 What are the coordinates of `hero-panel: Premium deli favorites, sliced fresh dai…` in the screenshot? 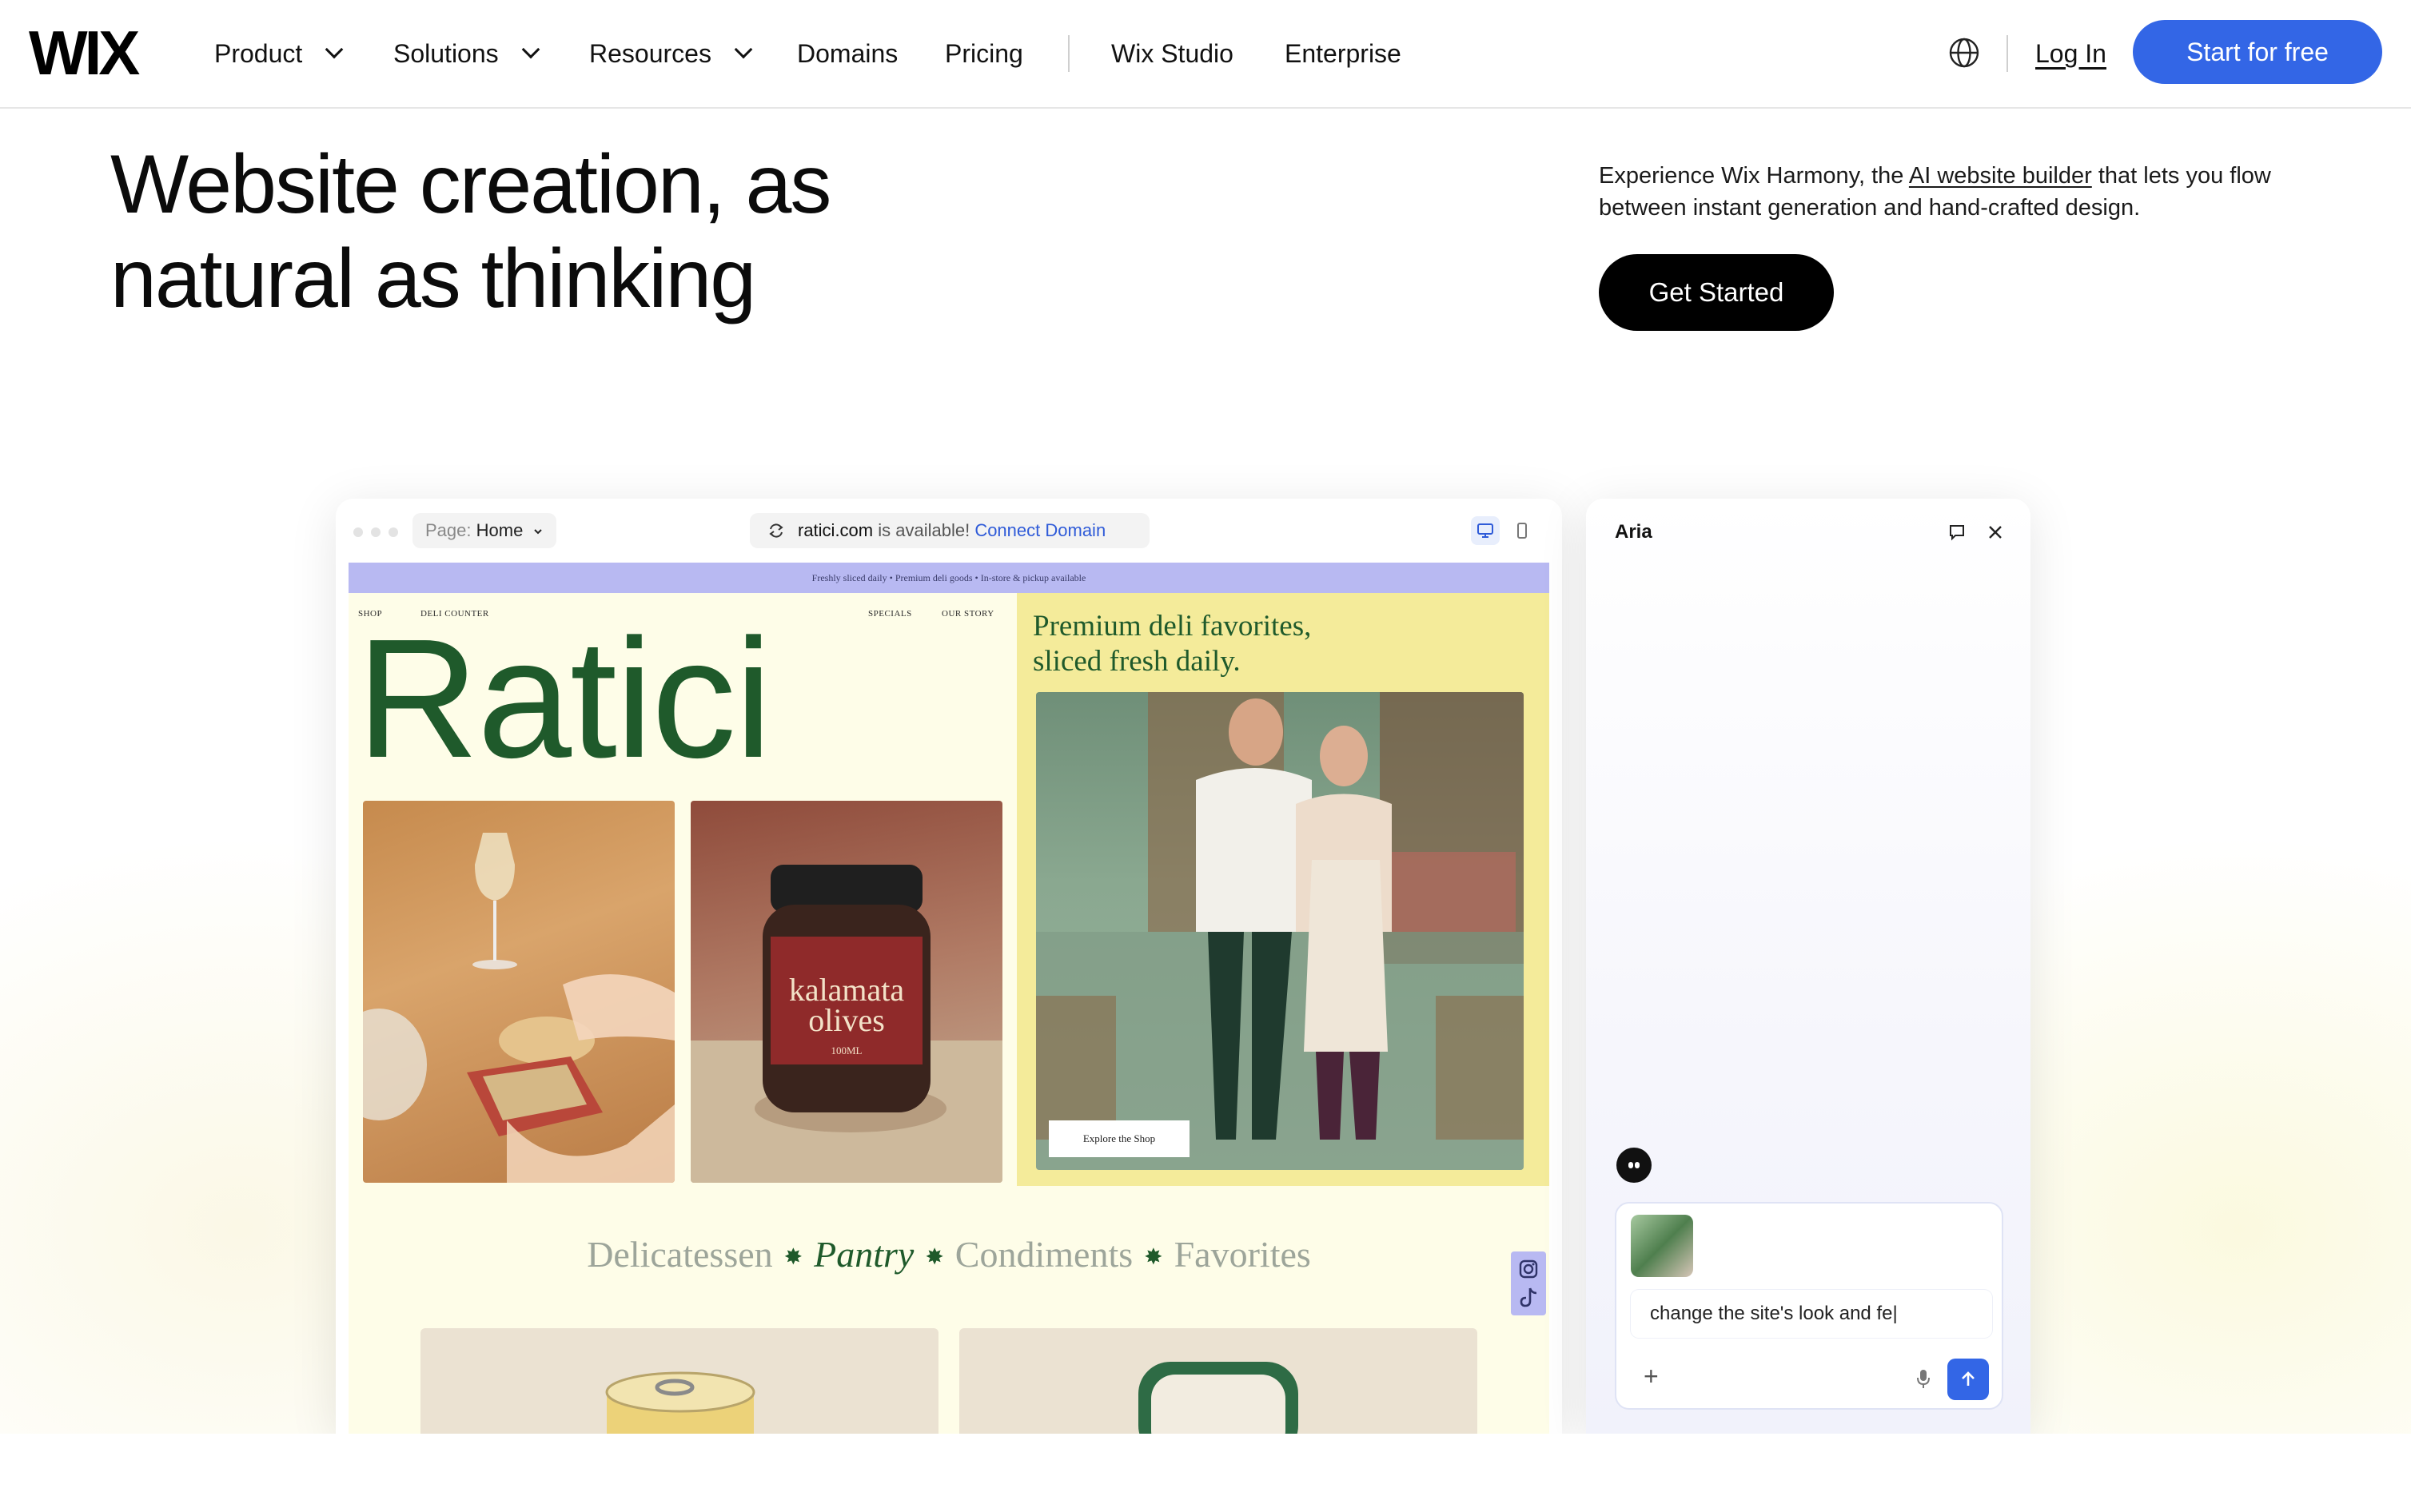 It's located at (1283, 890).